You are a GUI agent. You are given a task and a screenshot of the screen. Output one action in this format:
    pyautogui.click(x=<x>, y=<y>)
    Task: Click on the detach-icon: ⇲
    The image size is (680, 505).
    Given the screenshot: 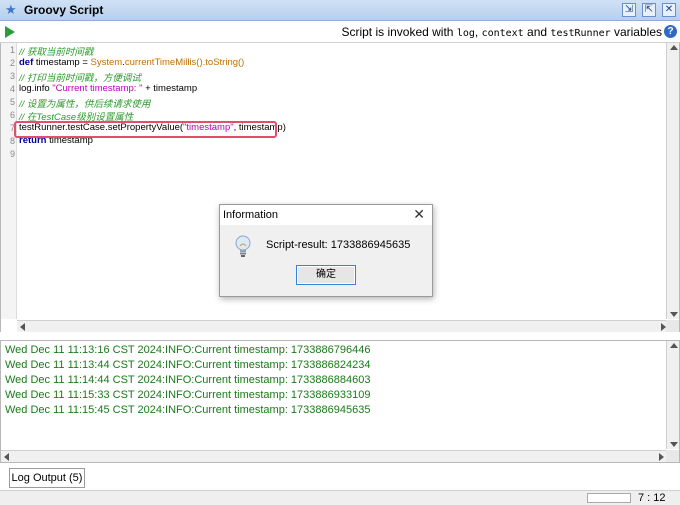 What is the action you would take?
    pyautogui.click(x=629, y=10)
    